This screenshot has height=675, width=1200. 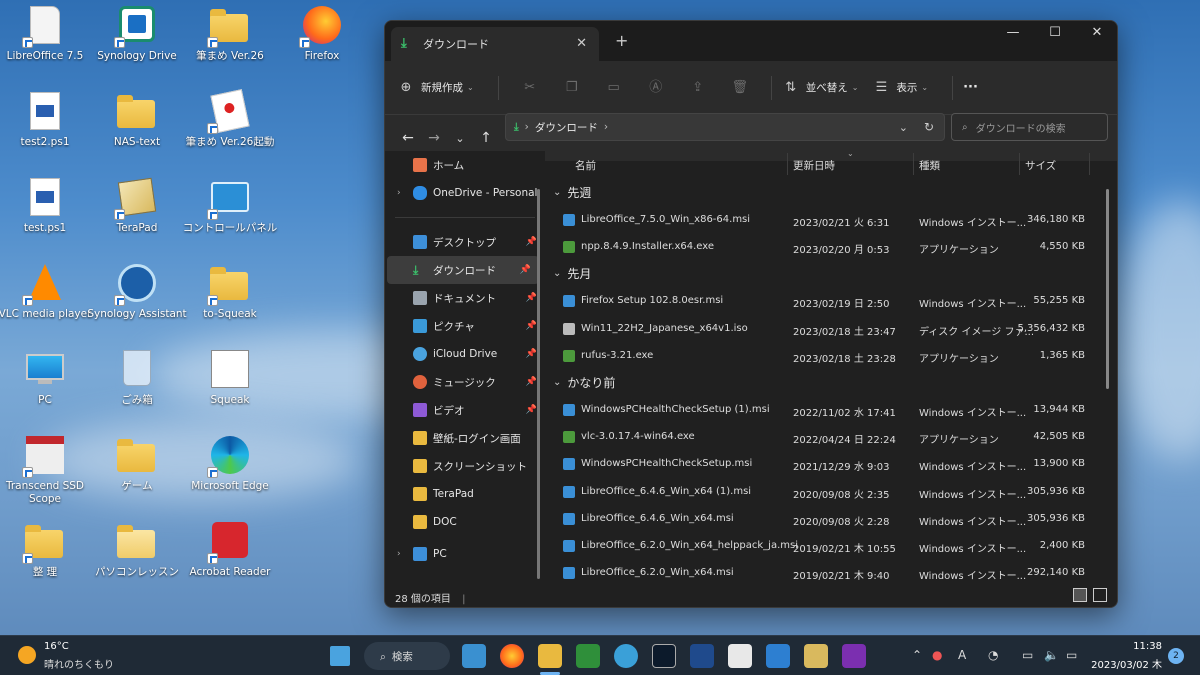 I want to click on file-explorer-taskbar-icon, so click(x=550, y=656).